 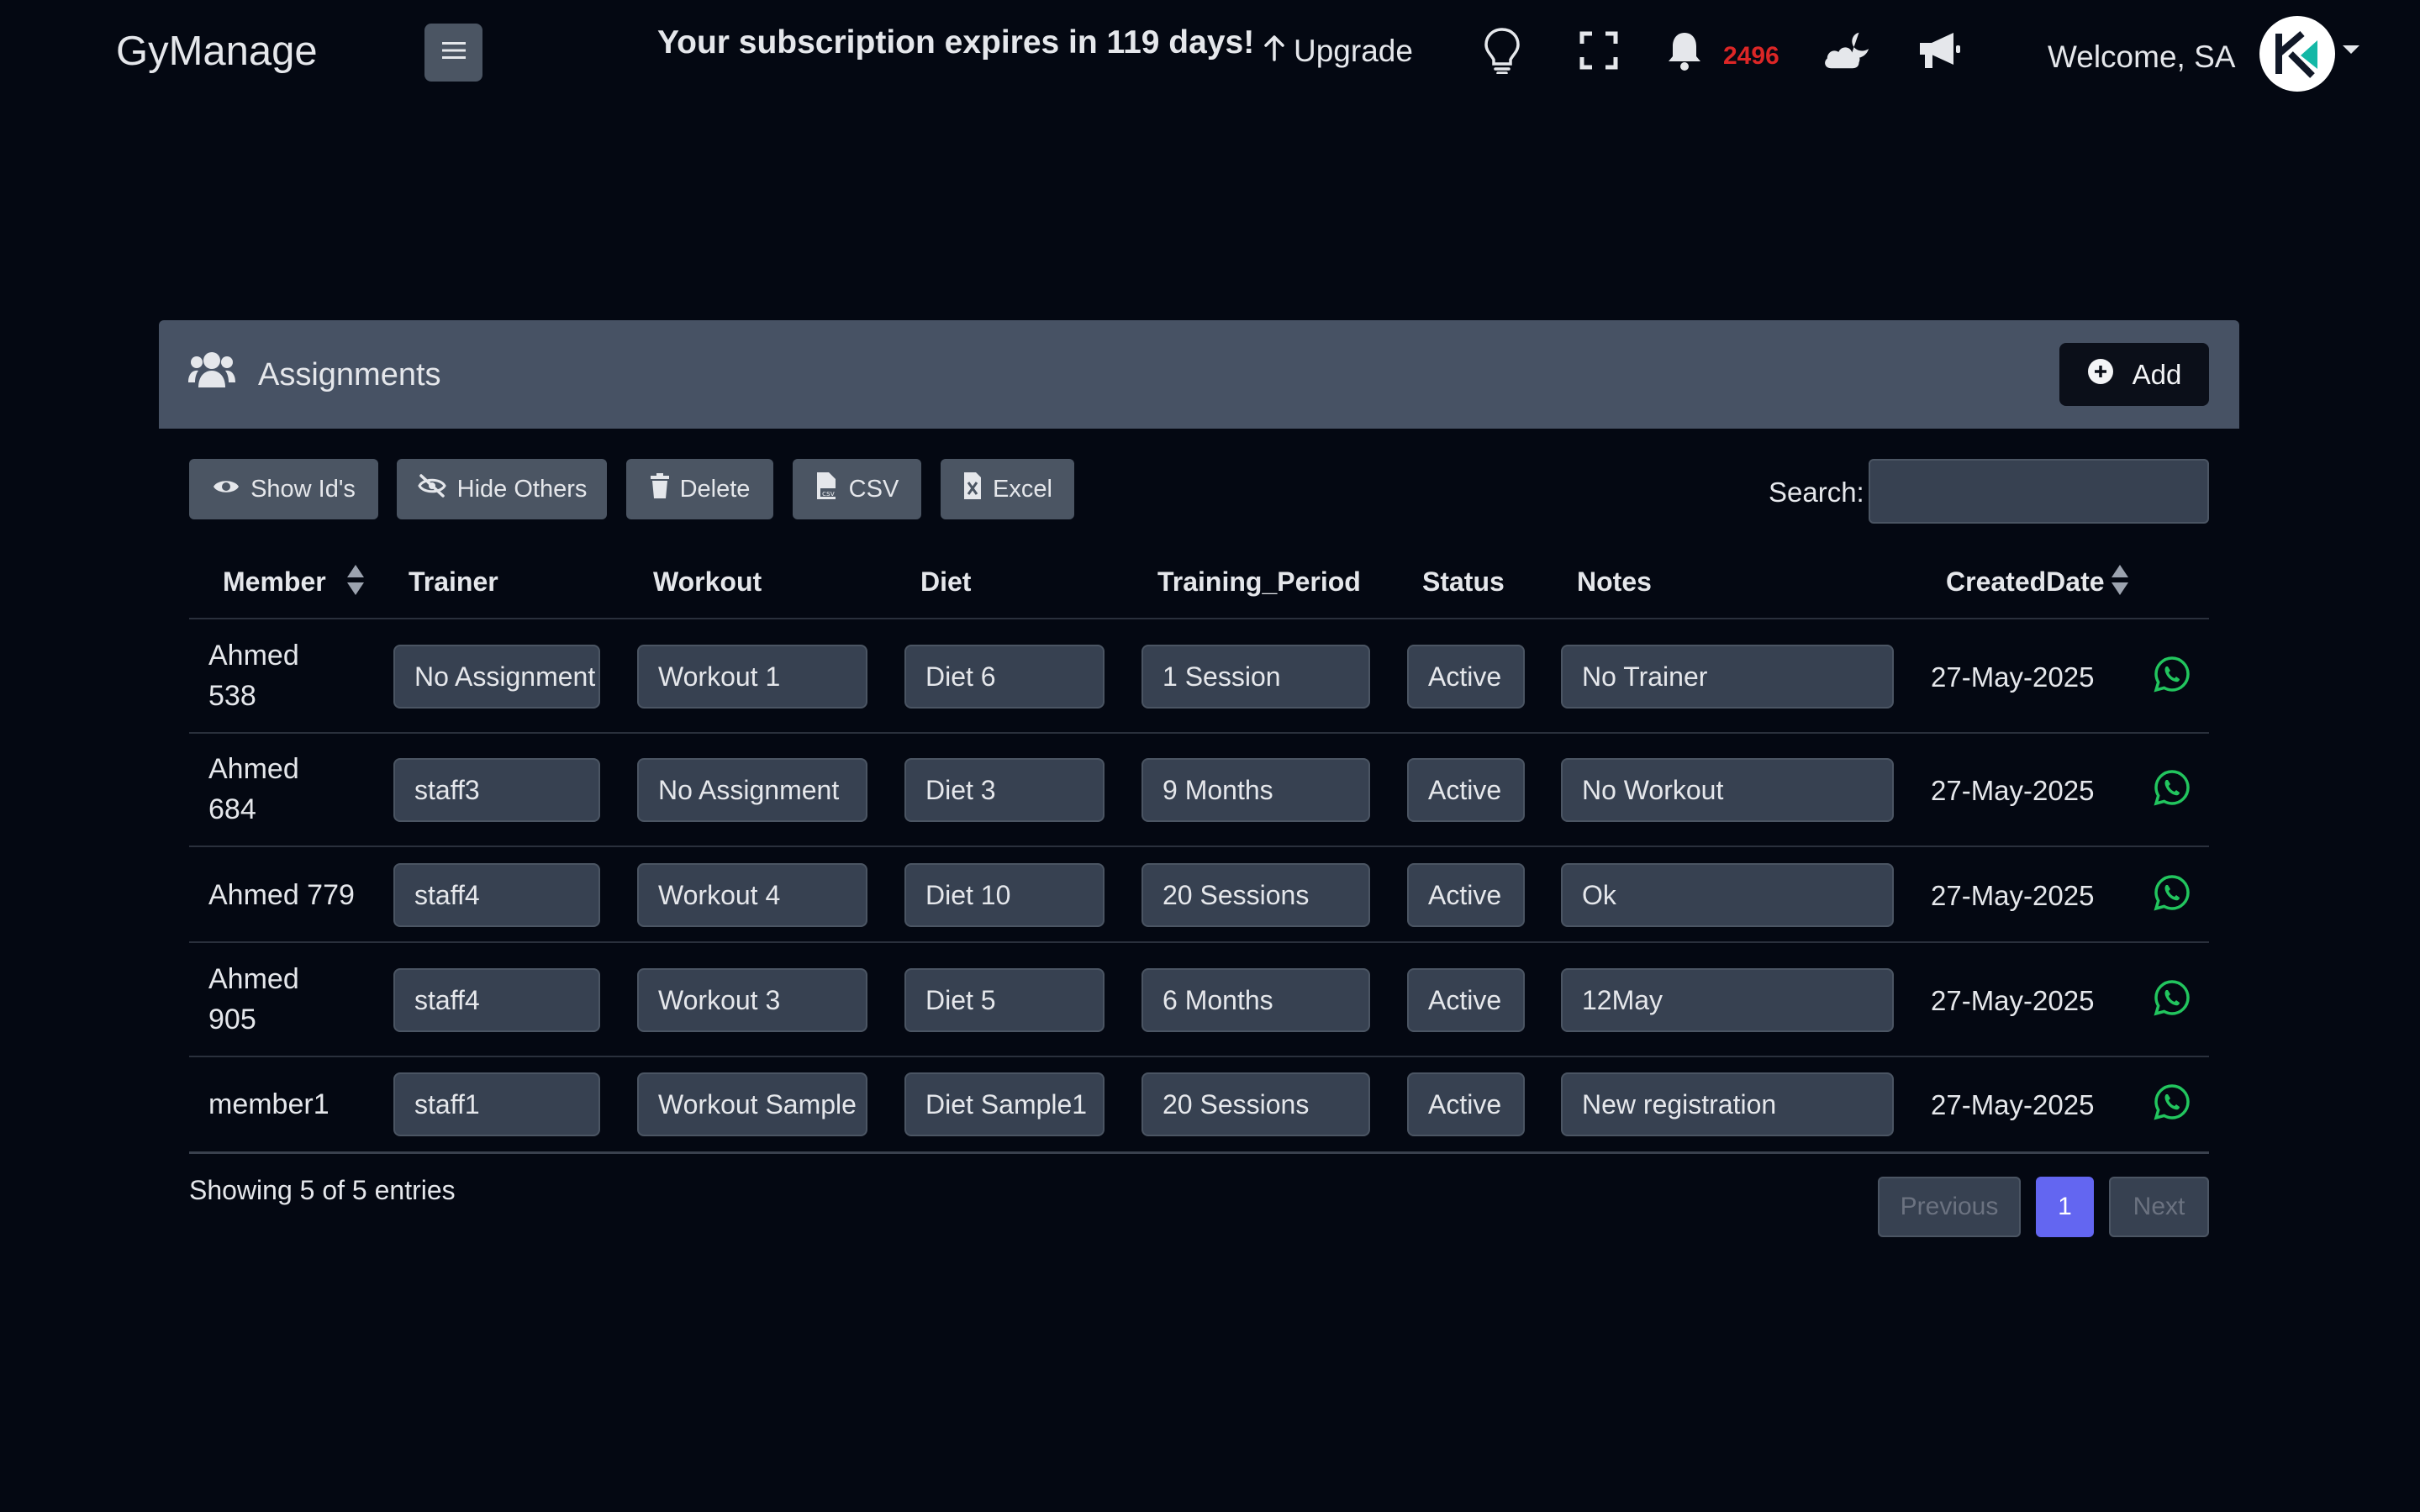 What do you see at coordinates (1255, 1000) in the screenshot?
I see `training-period-field: 6 Months` at bounding box center [1255, 1000].